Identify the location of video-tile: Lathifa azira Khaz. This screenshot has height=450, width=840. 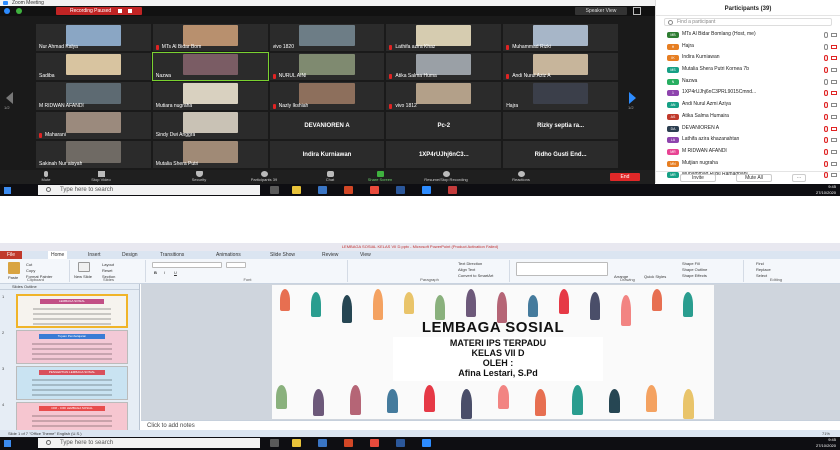
(444, 38).